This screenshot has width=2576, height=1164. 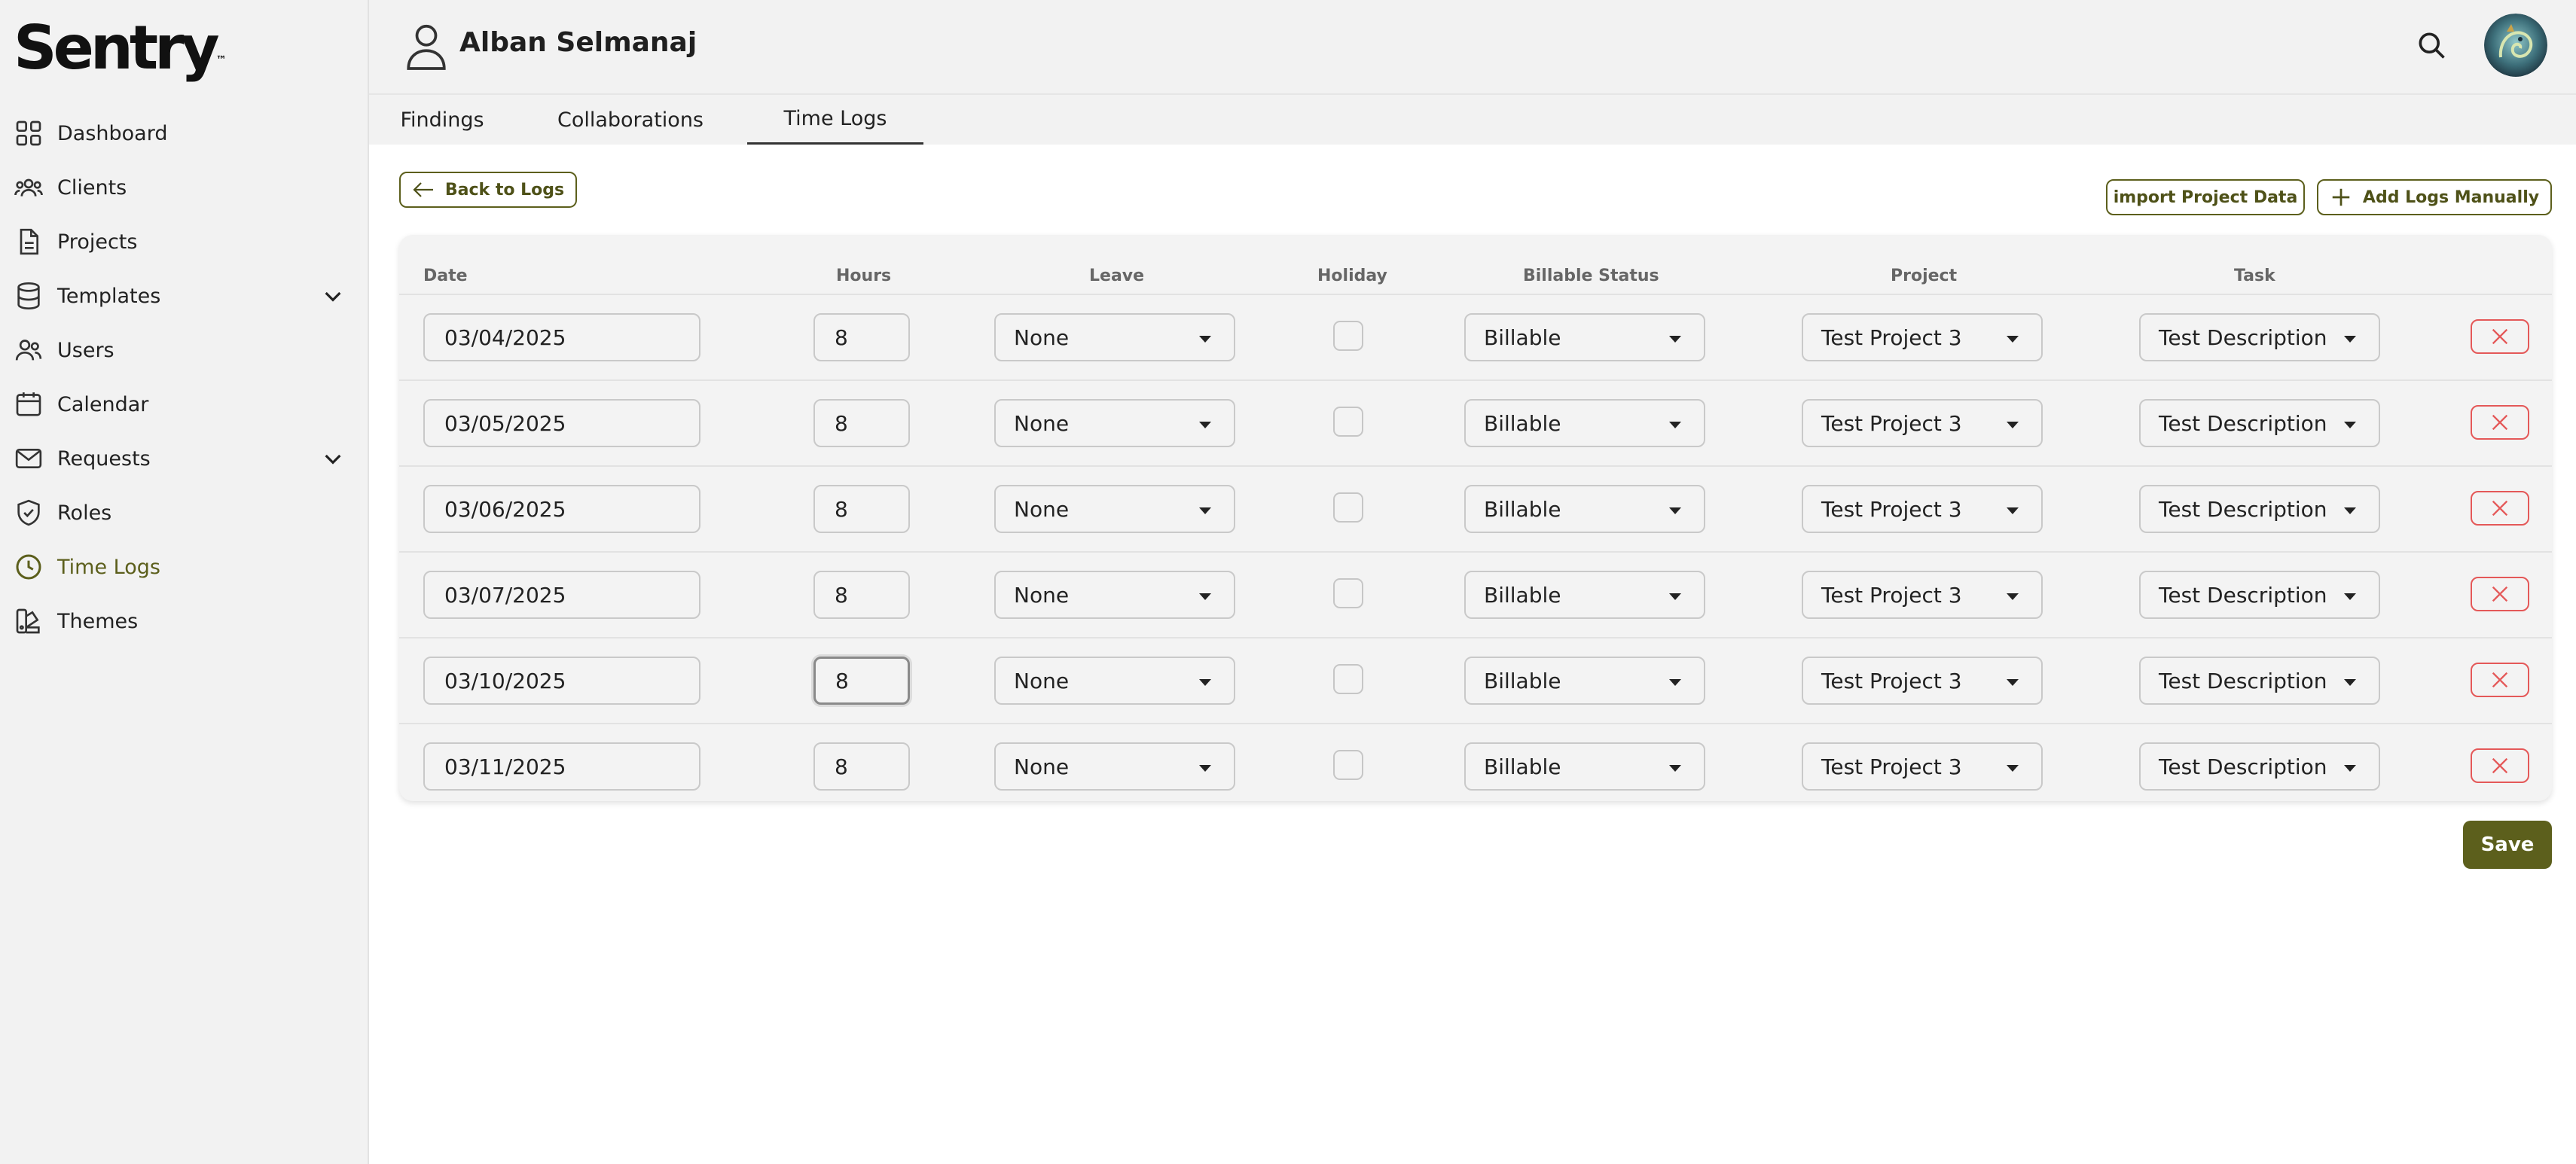 I want to click on tab-collaborations: Collaborations, so click(x=631, y=120).